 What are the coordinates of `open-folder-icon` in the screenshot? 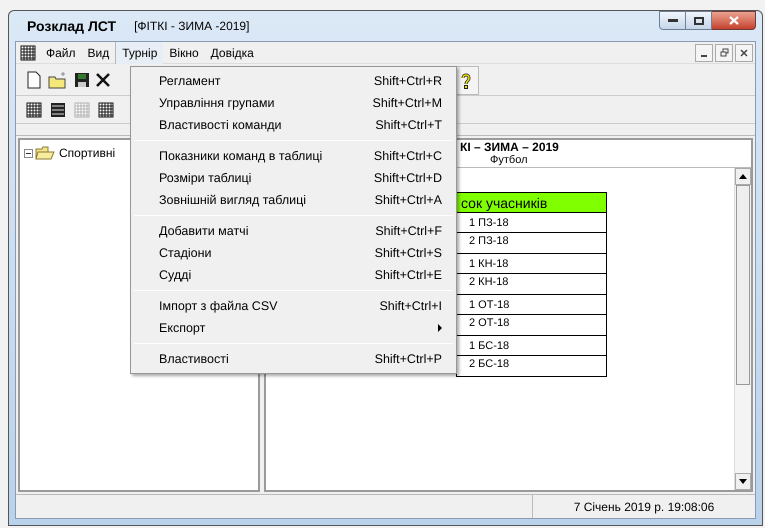 It's located at (58, 79).